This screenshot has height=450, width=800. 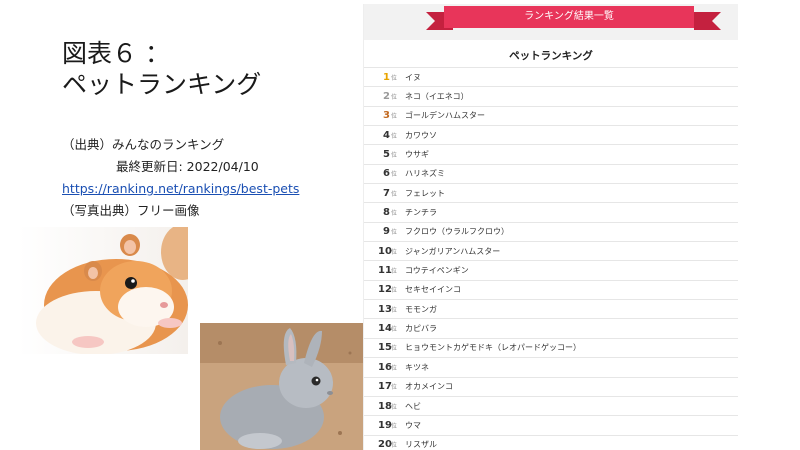 What do you see at coordinates (417, 367) in the screenshot?
I see `rank-name: キツネ` at bounding box center [417, 367].